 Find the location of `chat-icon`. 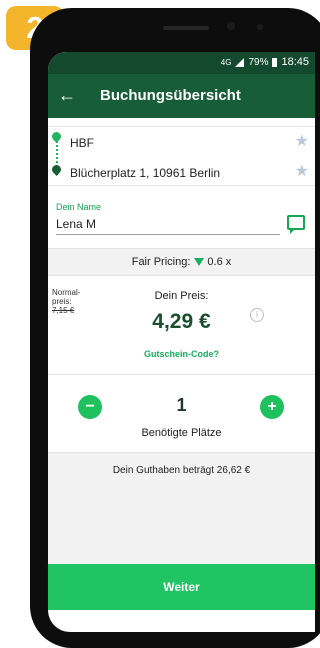

chat-icon is located at coordinates (296, 224).